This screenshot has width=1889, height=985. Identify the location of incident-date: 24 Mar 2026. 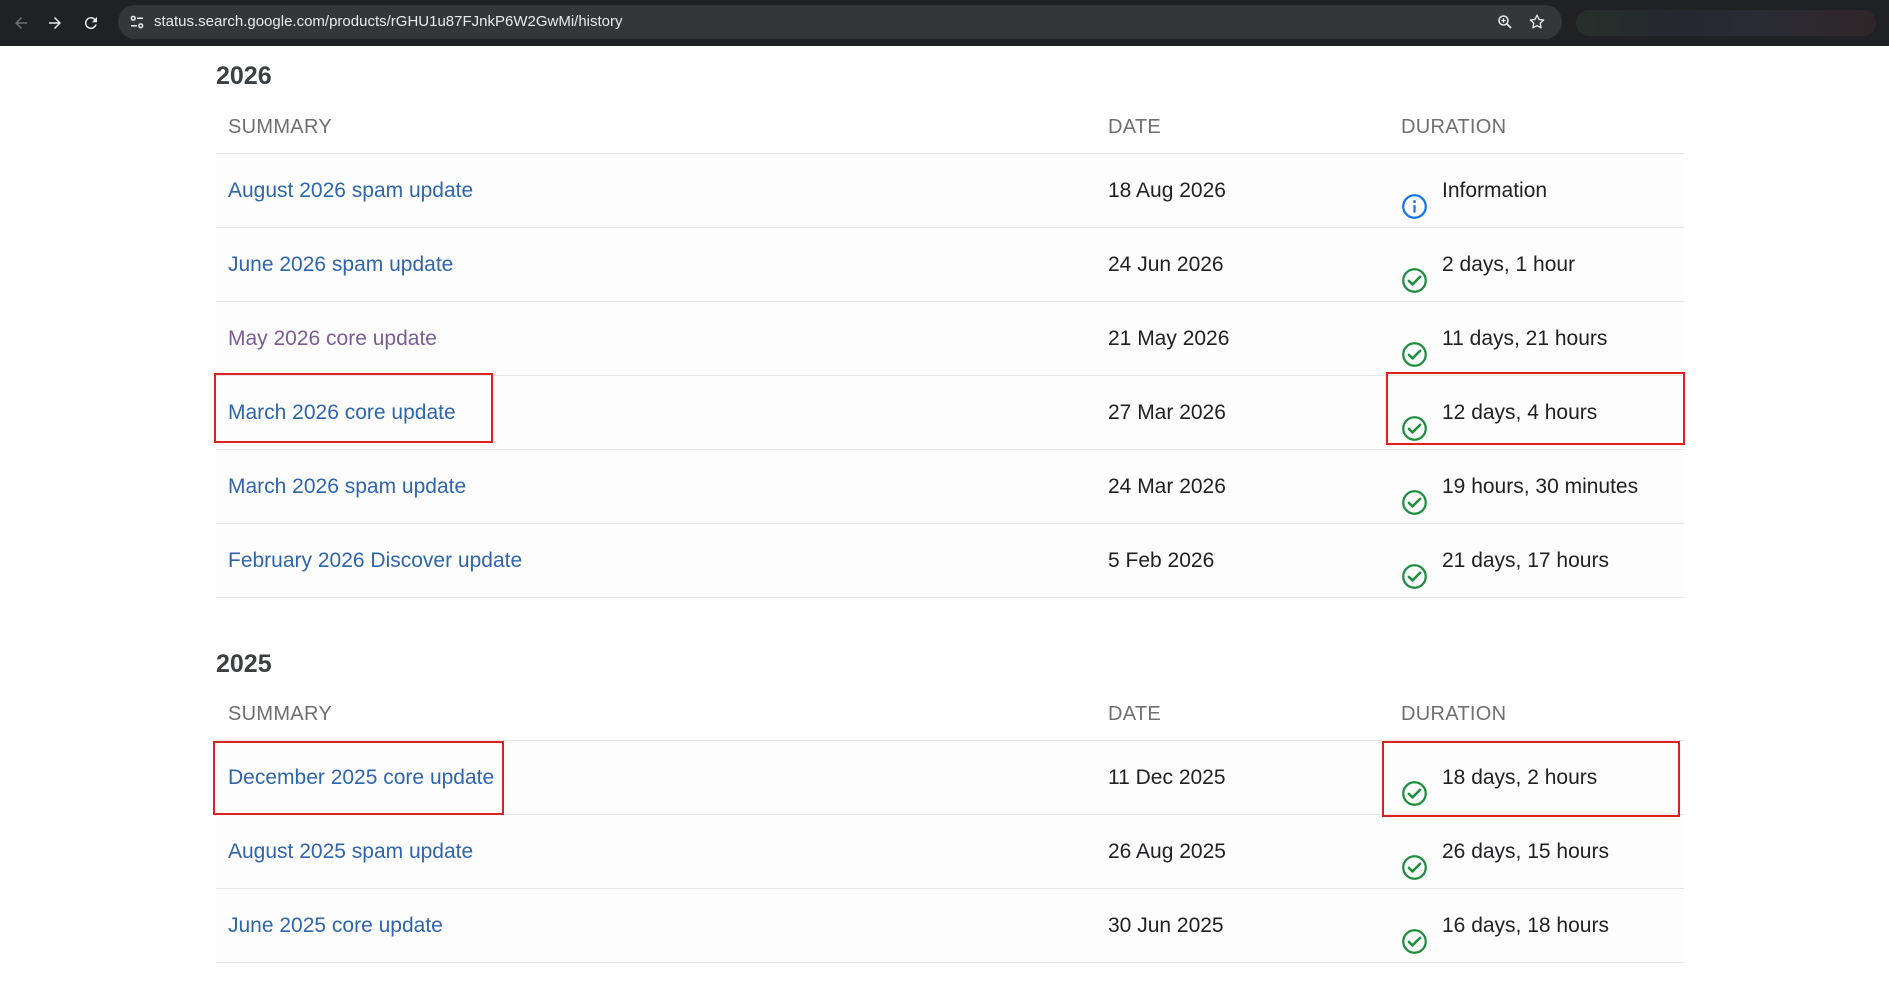
(1167, 486).